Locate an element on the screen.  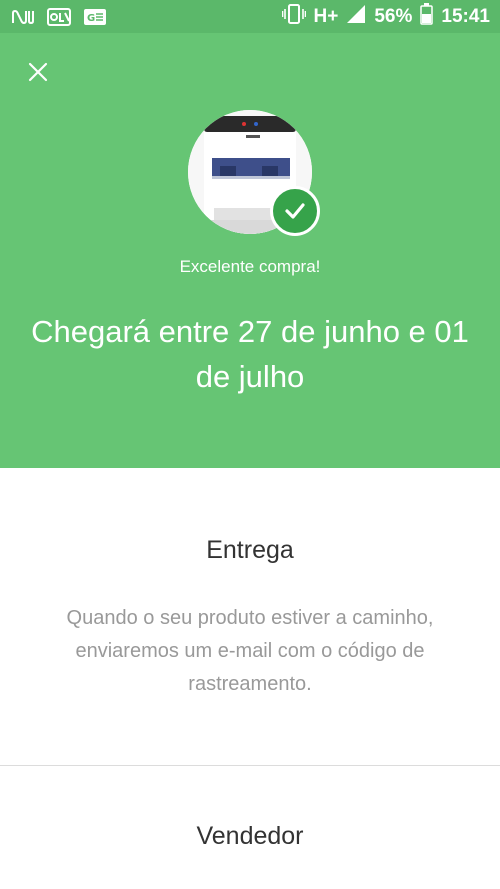
battery-icon is located at coordinates (427, 17).